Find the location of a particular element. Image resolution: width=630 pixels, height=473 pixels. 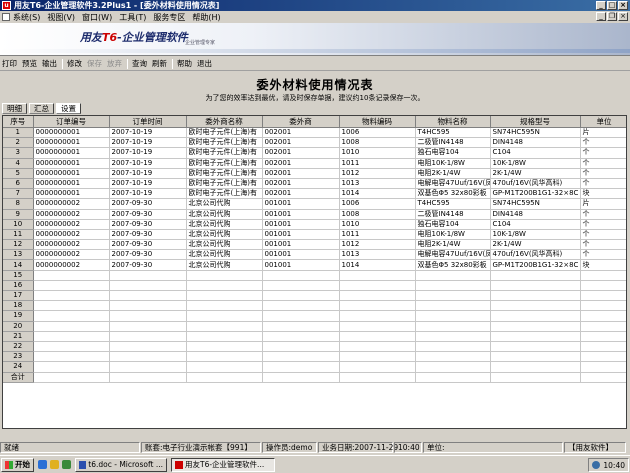

table-cell: 电阻2K-1/4W is located at coordinates (453, 245).